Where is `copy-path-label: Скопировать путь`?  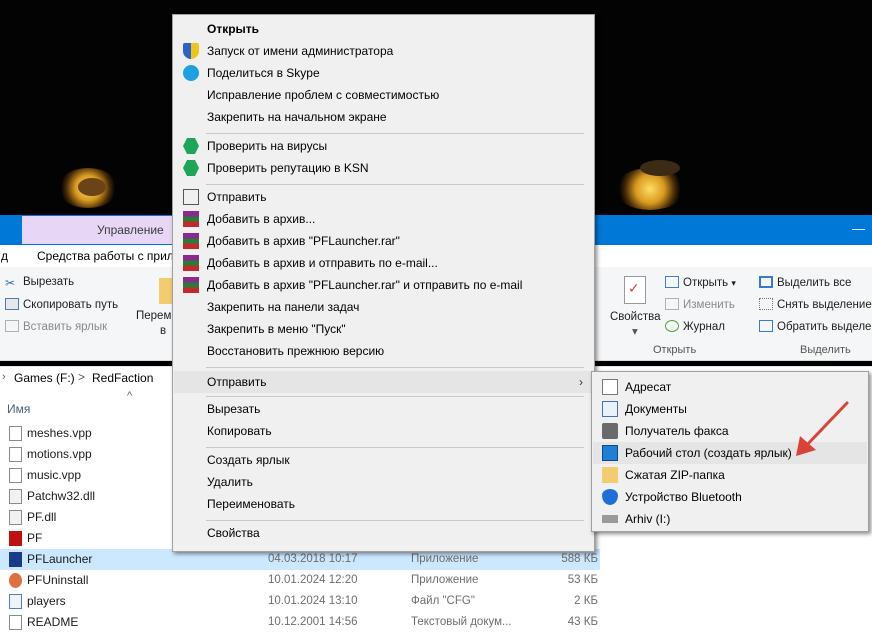 copy-path-label: Скопировать путь is located at coordinates (71, 305).